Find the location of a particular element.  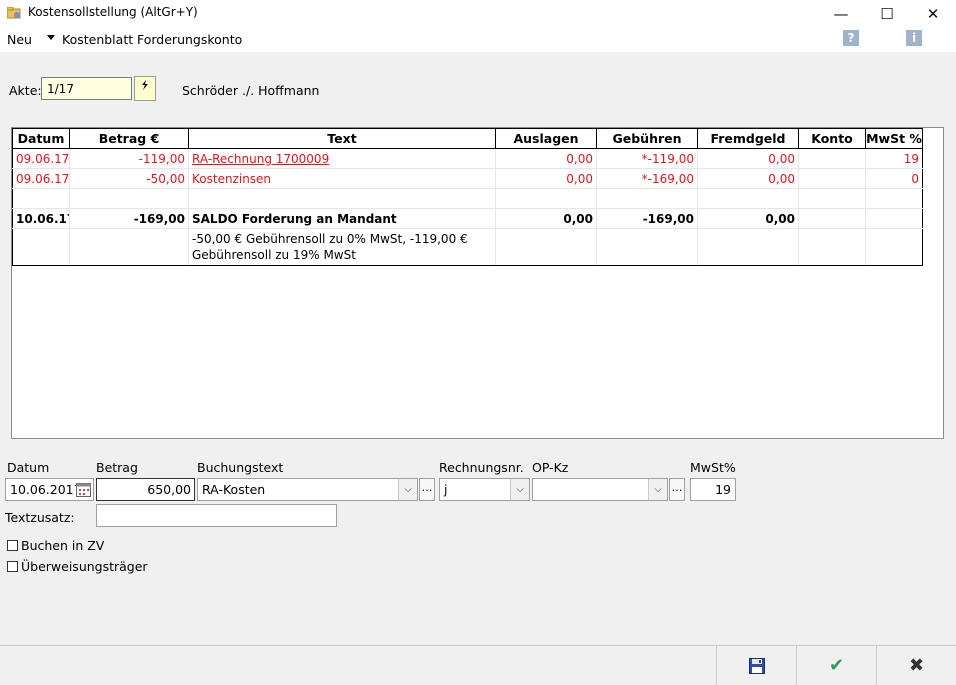

minimize-icon: — is located at coordinates (841, 14).